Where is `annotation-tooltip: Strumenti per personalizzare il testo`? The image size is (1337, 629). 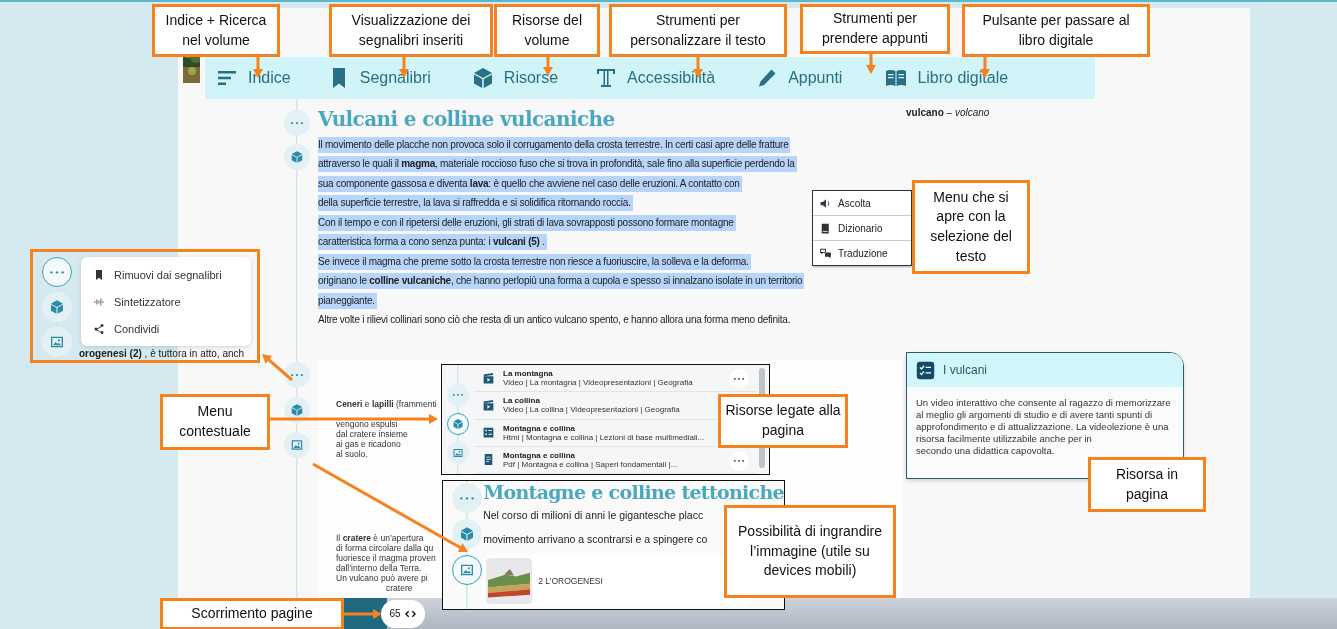
annotation-tooltip: Strumenti per personalizzare il testo is located at coordinates (698, 30).